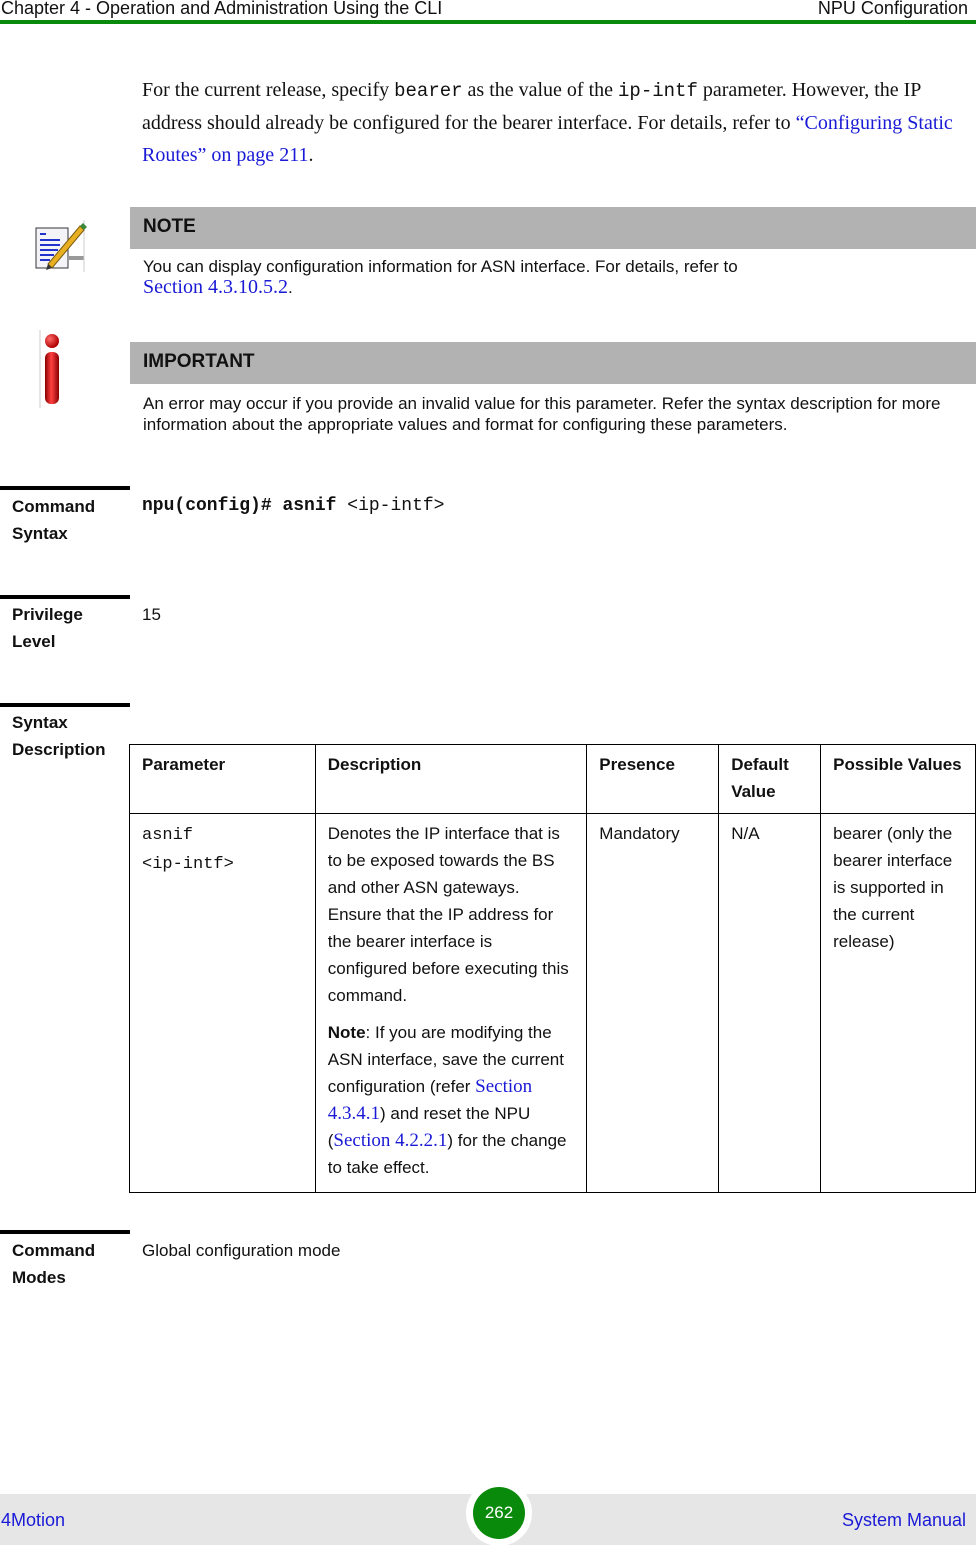  Describe the element at coordinates (770, 779) in the screenshot. I see `column-header: Default Value` at that location.